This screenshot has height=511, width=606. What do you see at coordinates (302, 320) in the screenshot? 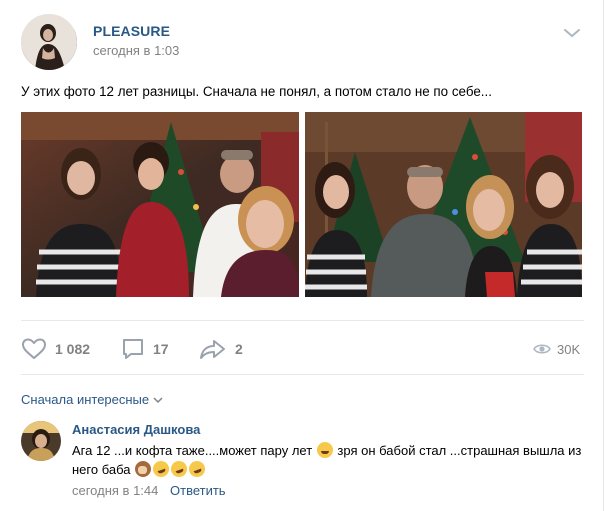
I see `actions-divider-top` at bounding box center [302, 320].